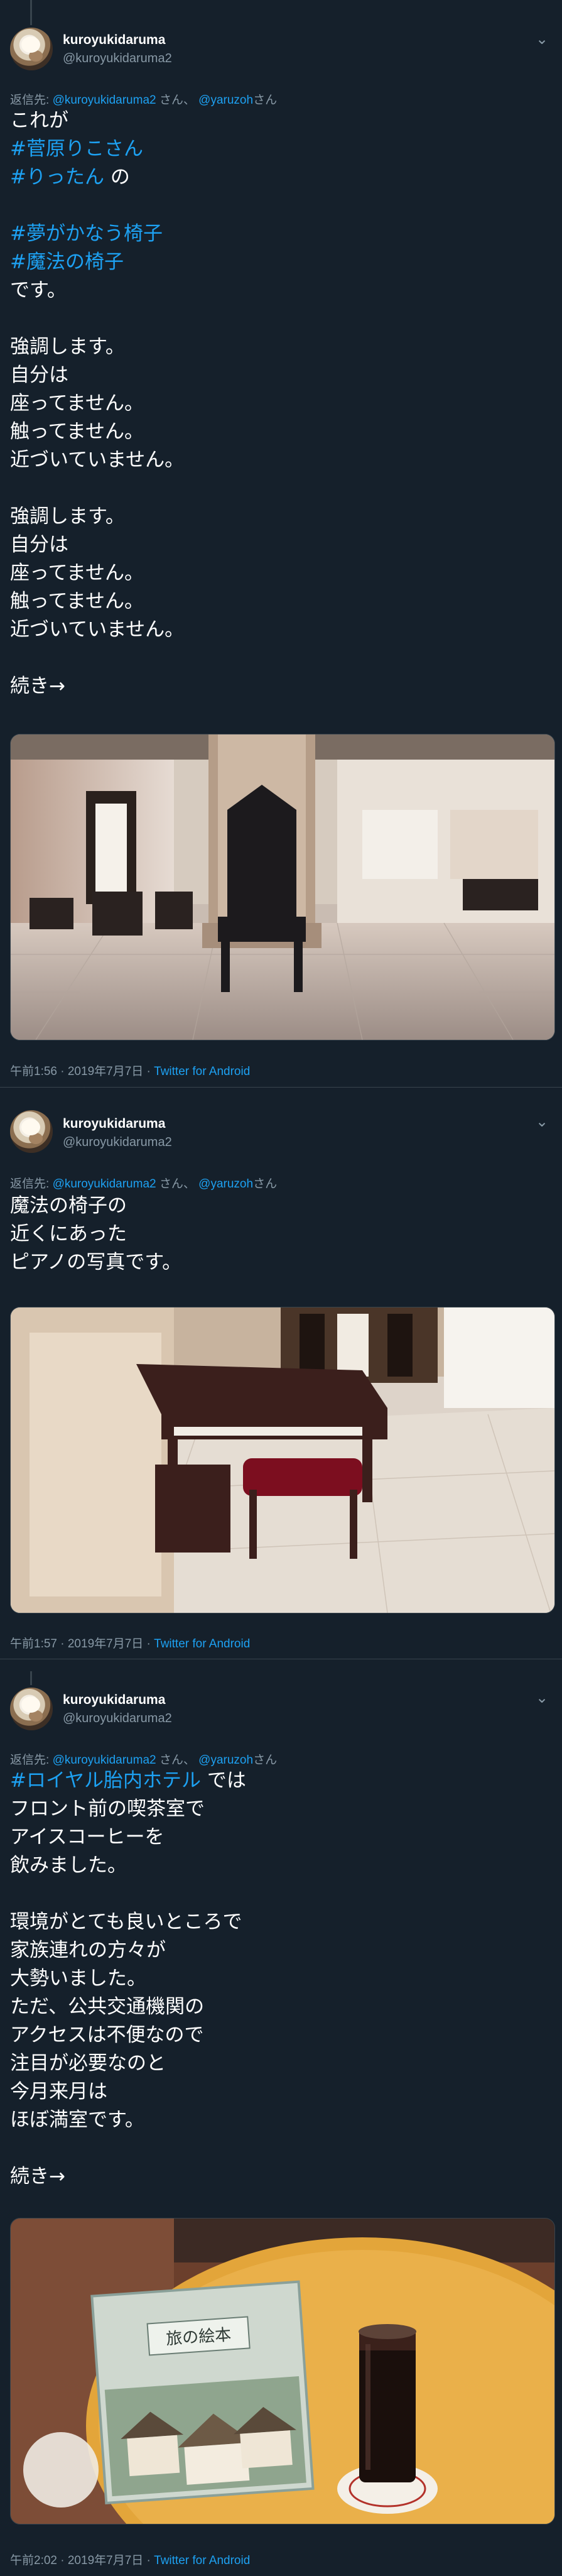 This screenshot has width=562, height=2576. What do you see at coordinates (38, 290) in the screenshot?
I see `text-run: です。` at bounding box center [38, 290].